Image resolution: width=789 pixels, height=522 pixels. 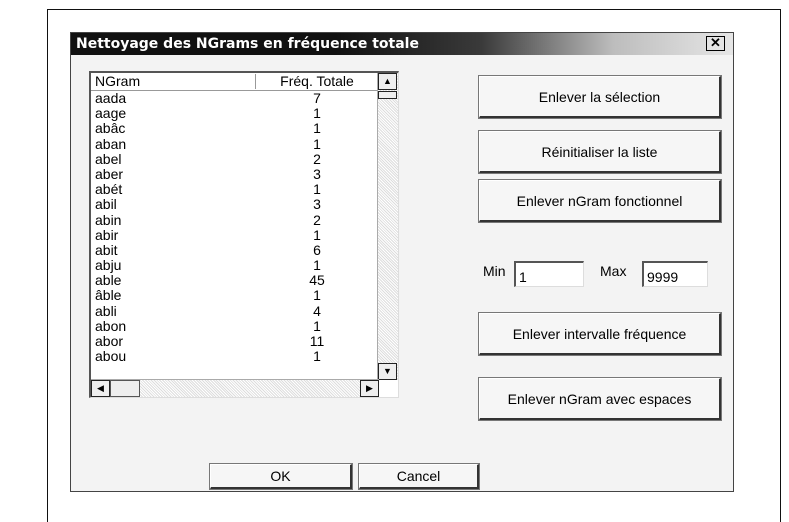 I want to click on list-header: NGram Fréq. Totale, so click(x=235, y=82).